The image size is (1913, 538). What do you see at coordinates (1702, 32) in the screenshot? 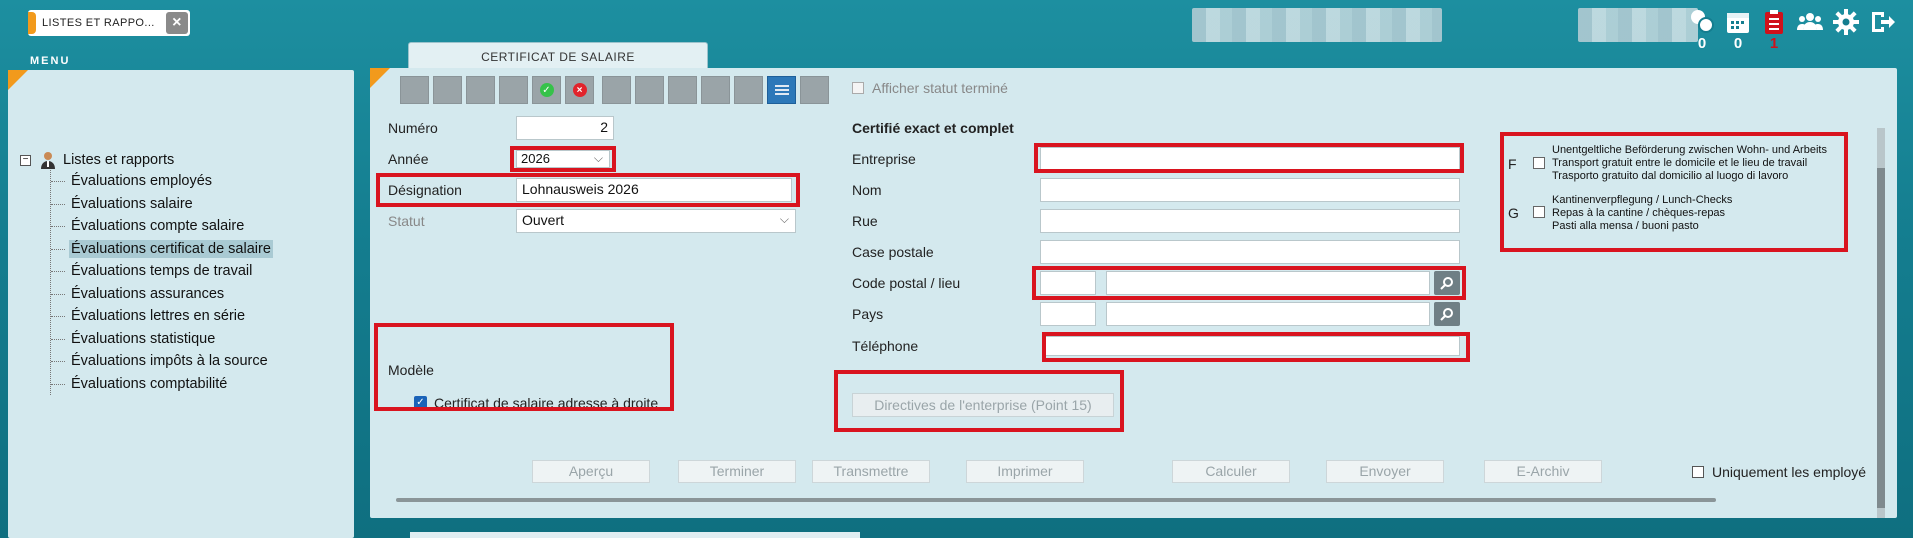
I see `chat-icon: 0` at bounding box center [1702, 32].